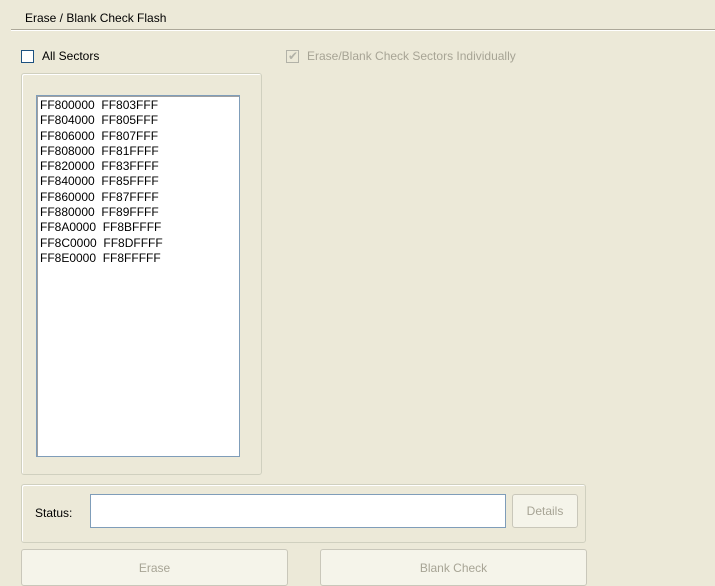 The image size is (715, 586). I want to click on sector-list-item: FF800000 FF803FFF, so click(139, 105).